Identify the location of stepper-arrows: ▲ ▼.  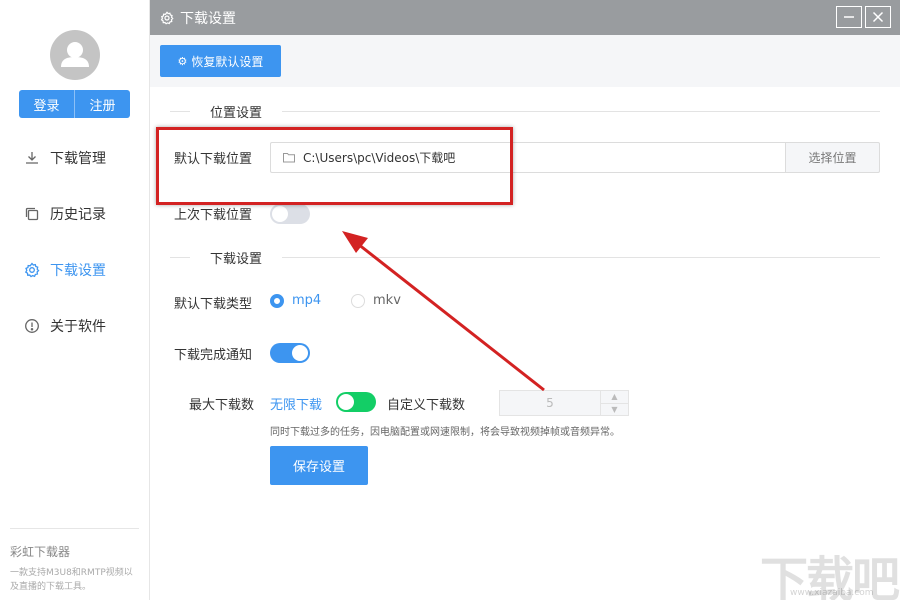
(614, 403).